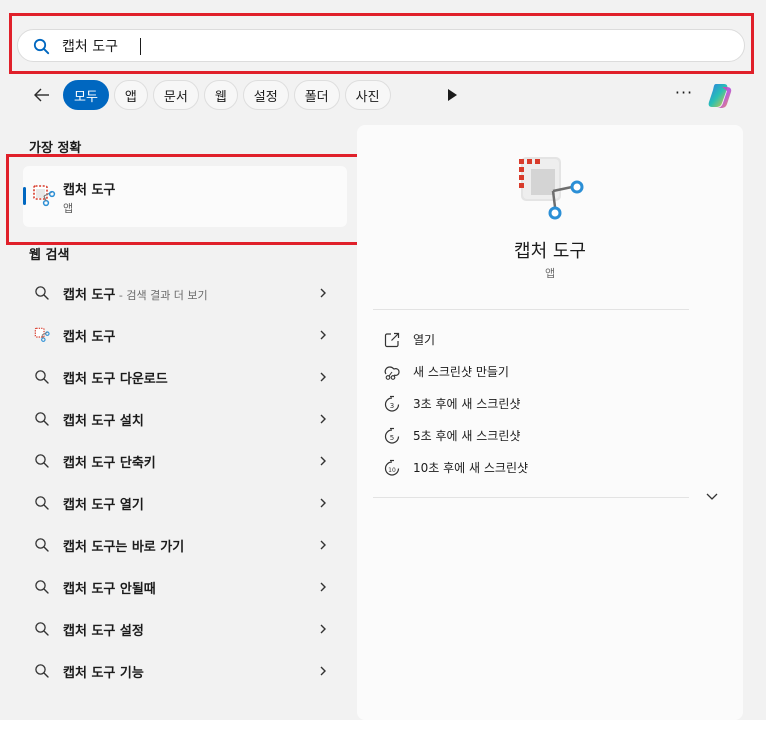 This screenshot has height=733, width=766. Describe the element at coordinates (551, 467) in the screenshot. I see `action-snip-10s: 10 10초 후에 새 스크린샷` at that location.